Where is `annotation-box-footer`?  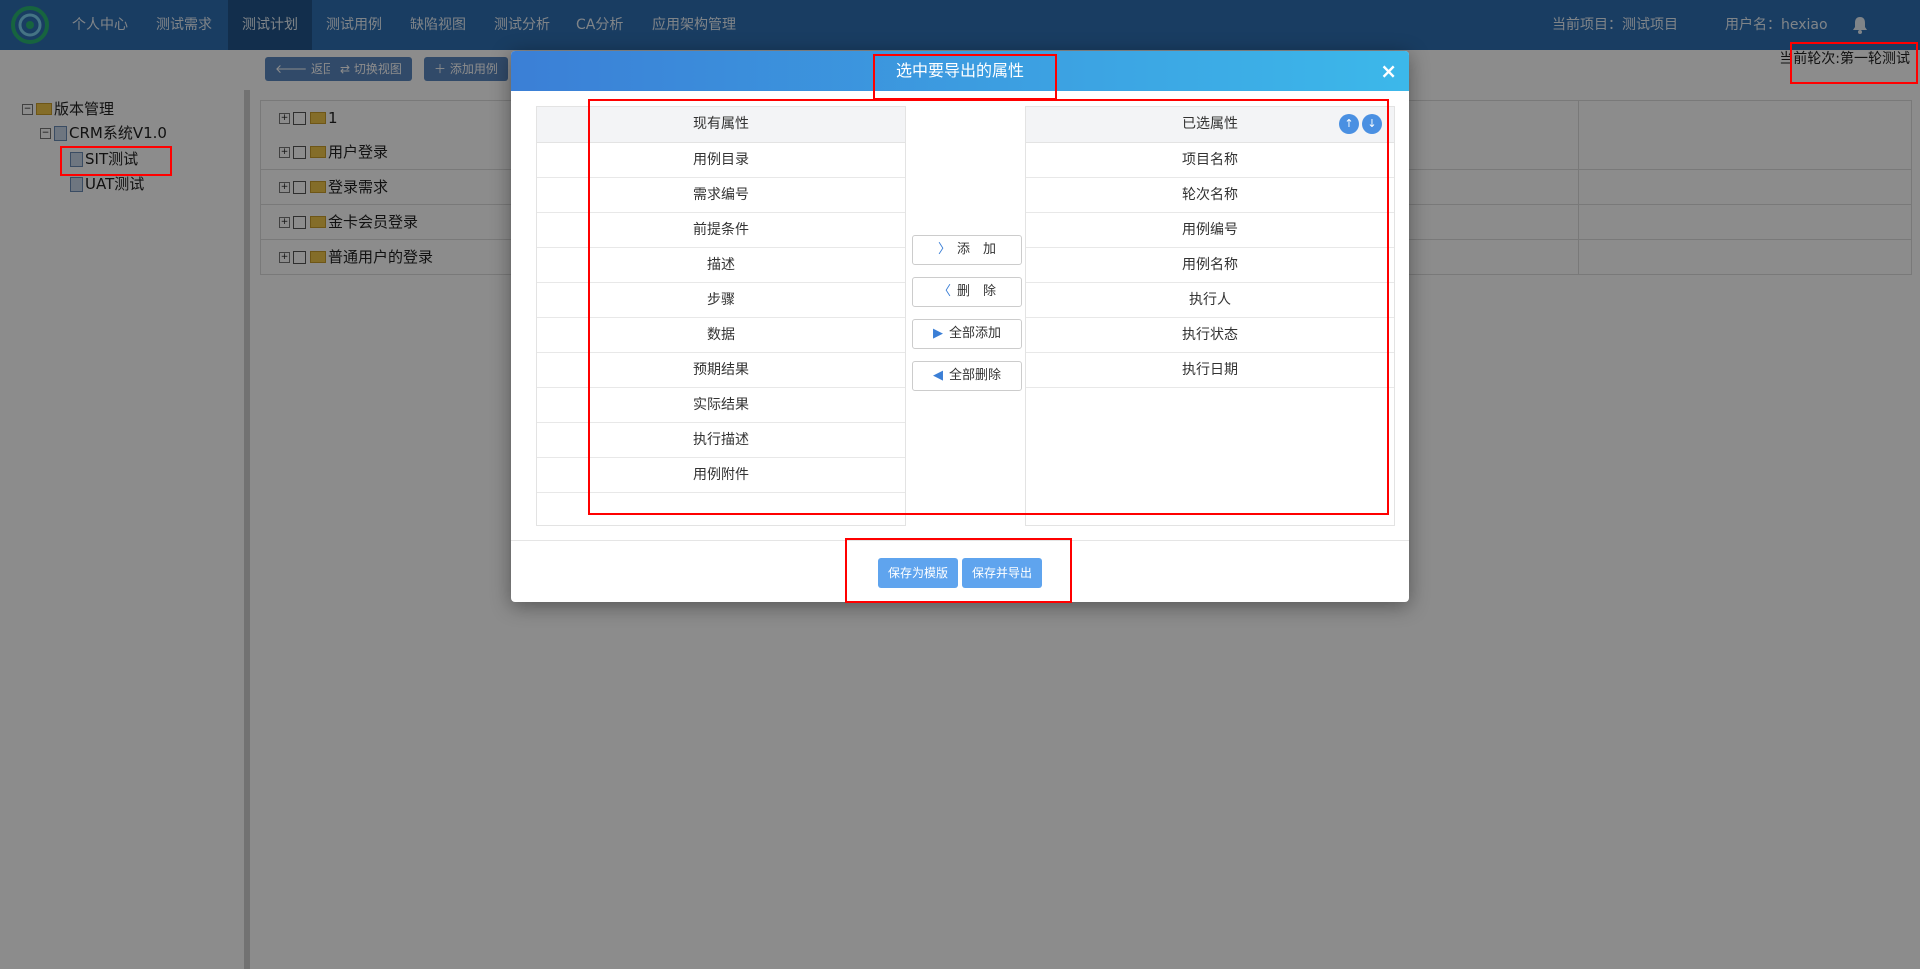
annotation-box-footer is located at coordinates (958, 570).